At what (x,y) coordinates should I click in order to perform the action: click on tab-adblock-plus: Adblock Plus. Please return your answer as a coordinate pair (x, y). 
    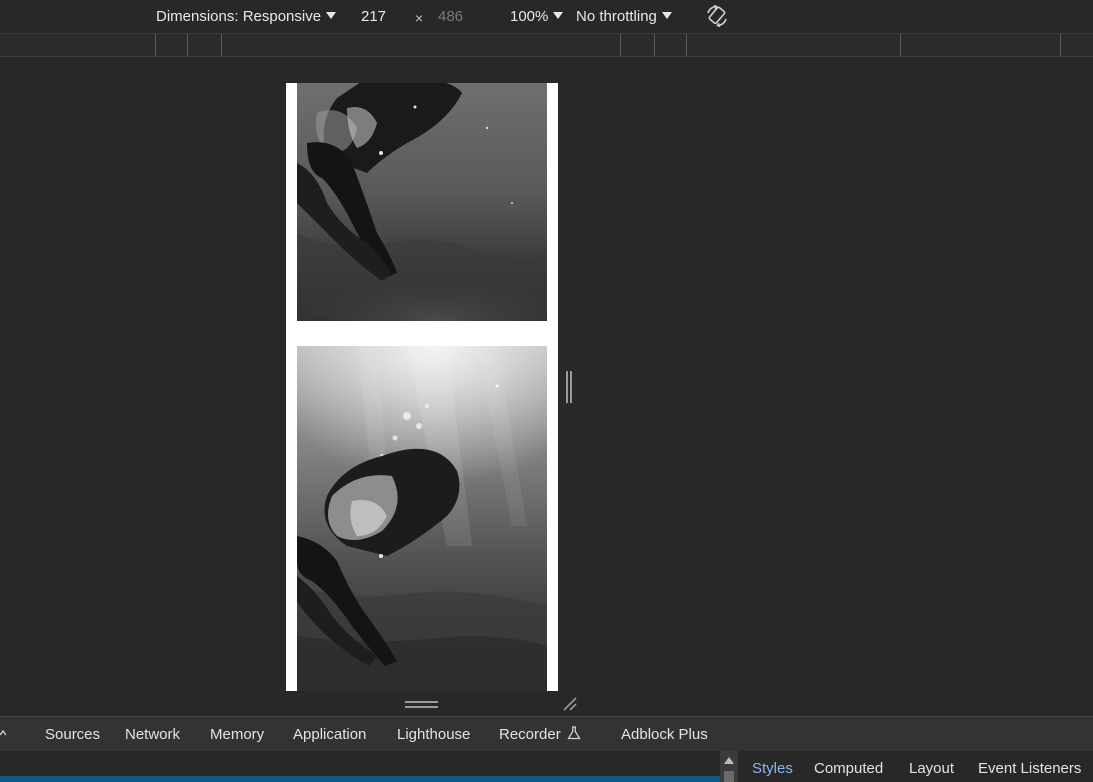
    Looking at the image, I should click on (664, 735).